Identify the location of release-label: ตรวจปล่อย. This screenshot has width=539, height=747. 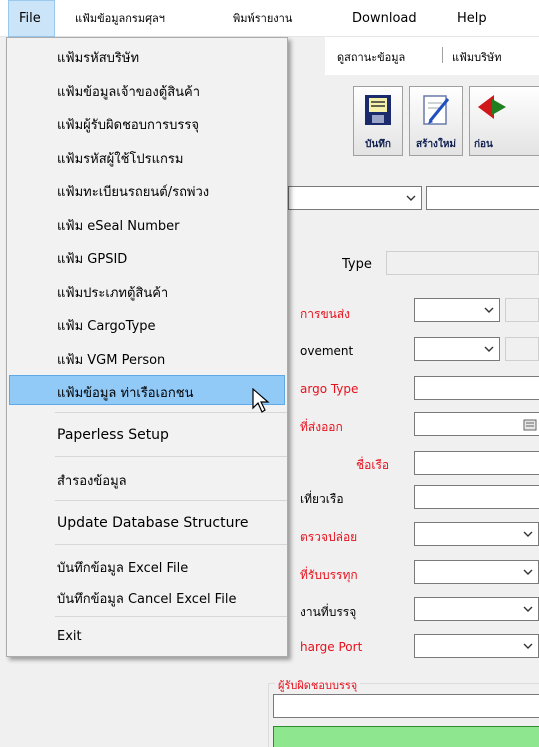
(329, 537).